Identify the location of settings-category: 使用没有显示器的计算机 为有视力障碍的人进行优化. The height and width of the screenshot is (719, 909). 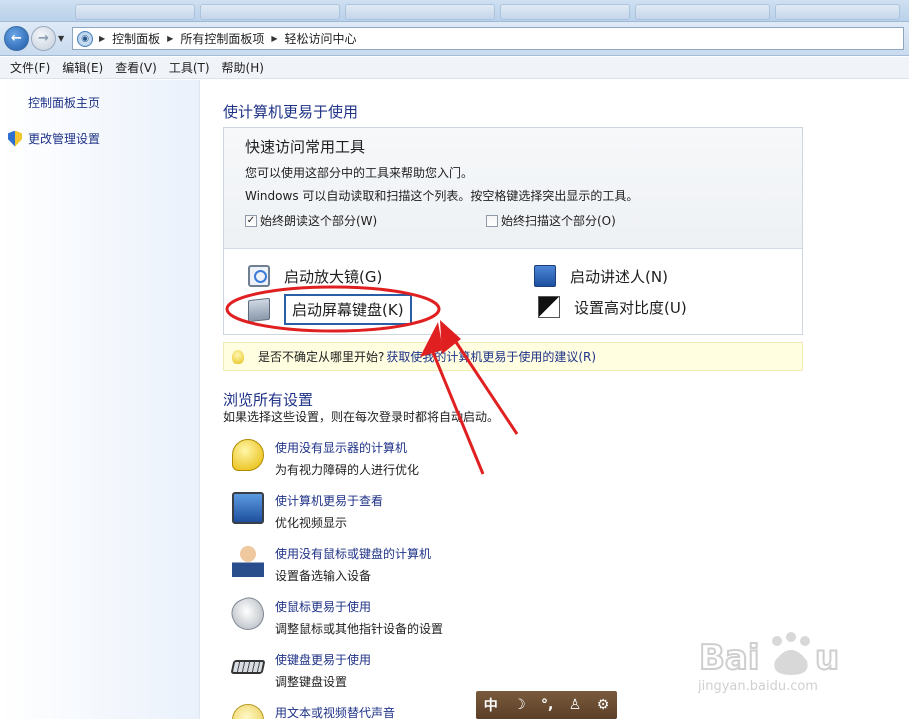
(482, 459).